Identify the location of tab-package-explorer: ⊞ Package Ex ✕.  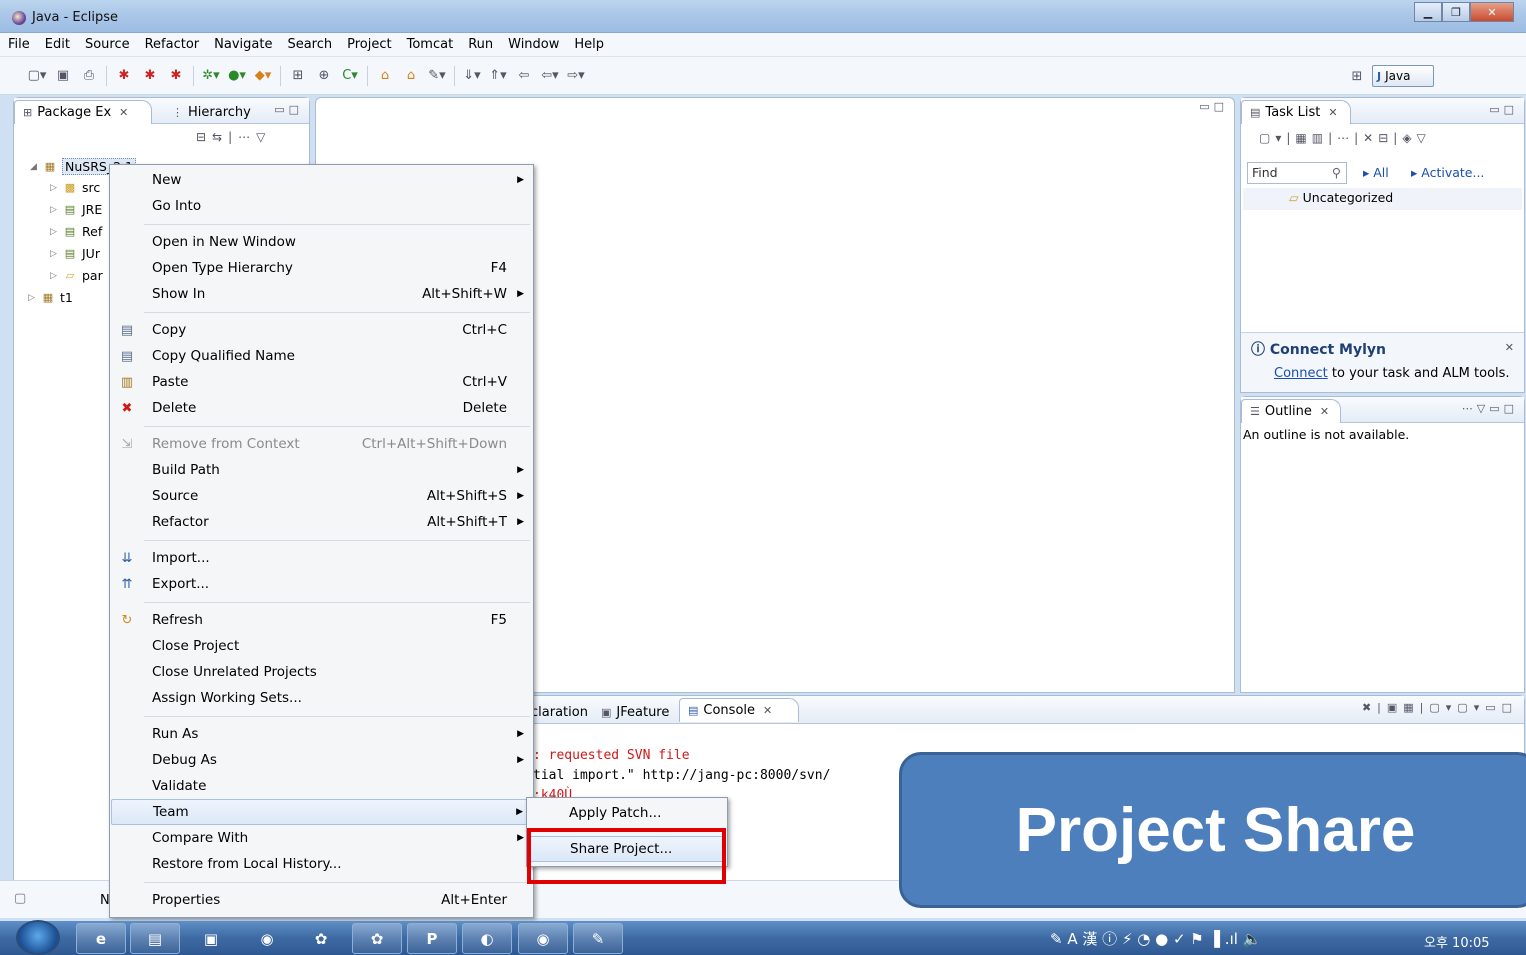
(83, 112).